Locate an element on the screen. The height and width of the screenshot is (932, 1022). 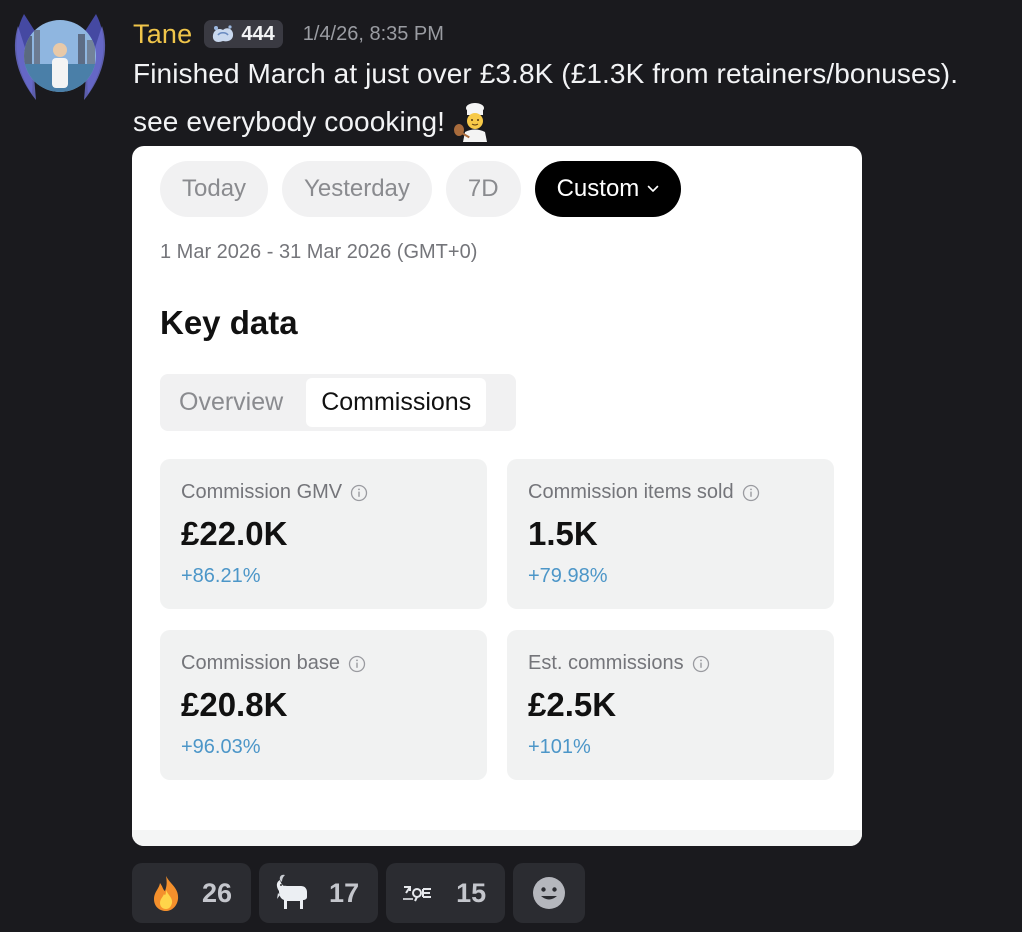
date-filter-pills: Today Yesterday 7D Custom is located at coordinates (421, 189).